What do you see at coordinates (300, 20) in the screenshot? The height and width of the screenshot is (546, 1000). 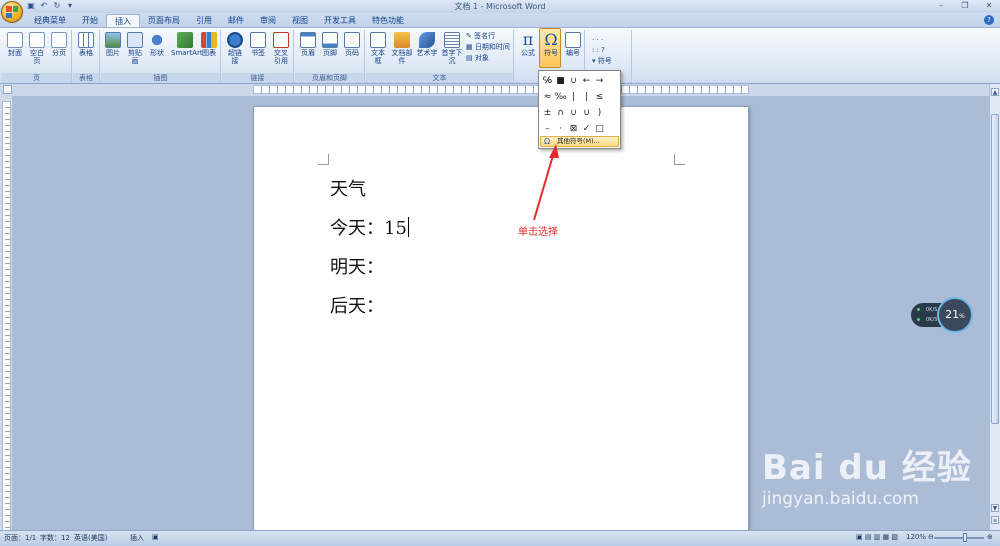 I see `tab-view: 视图` at bounding box center [300, 20].